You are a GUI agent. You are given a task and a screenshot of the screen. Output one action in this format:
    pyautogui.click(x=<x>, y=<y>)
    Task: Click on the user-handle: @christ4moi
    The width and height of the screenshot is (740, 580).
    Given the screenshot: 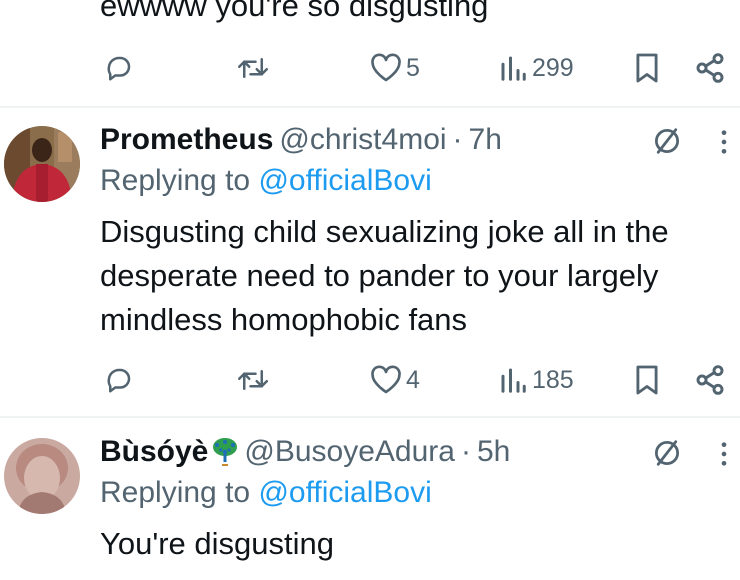 What is the action you would take?
    pyautogui.click(x=362, y=140)
    